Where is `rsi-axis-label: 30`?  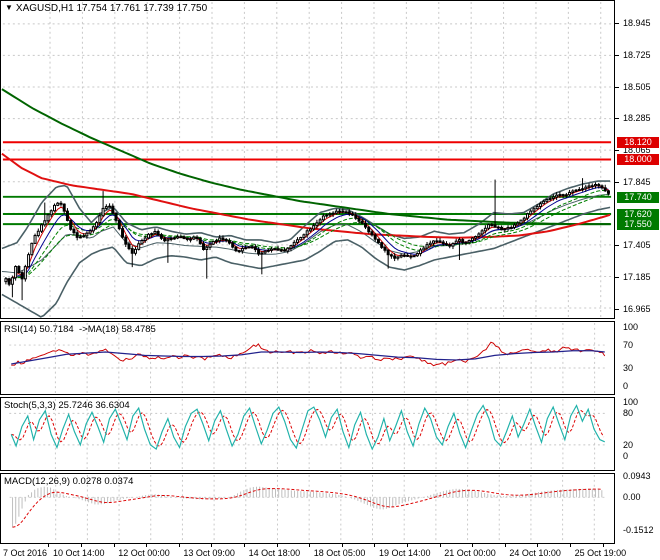
rsi-axis-label: 30 is located at coordinates (628, 368).